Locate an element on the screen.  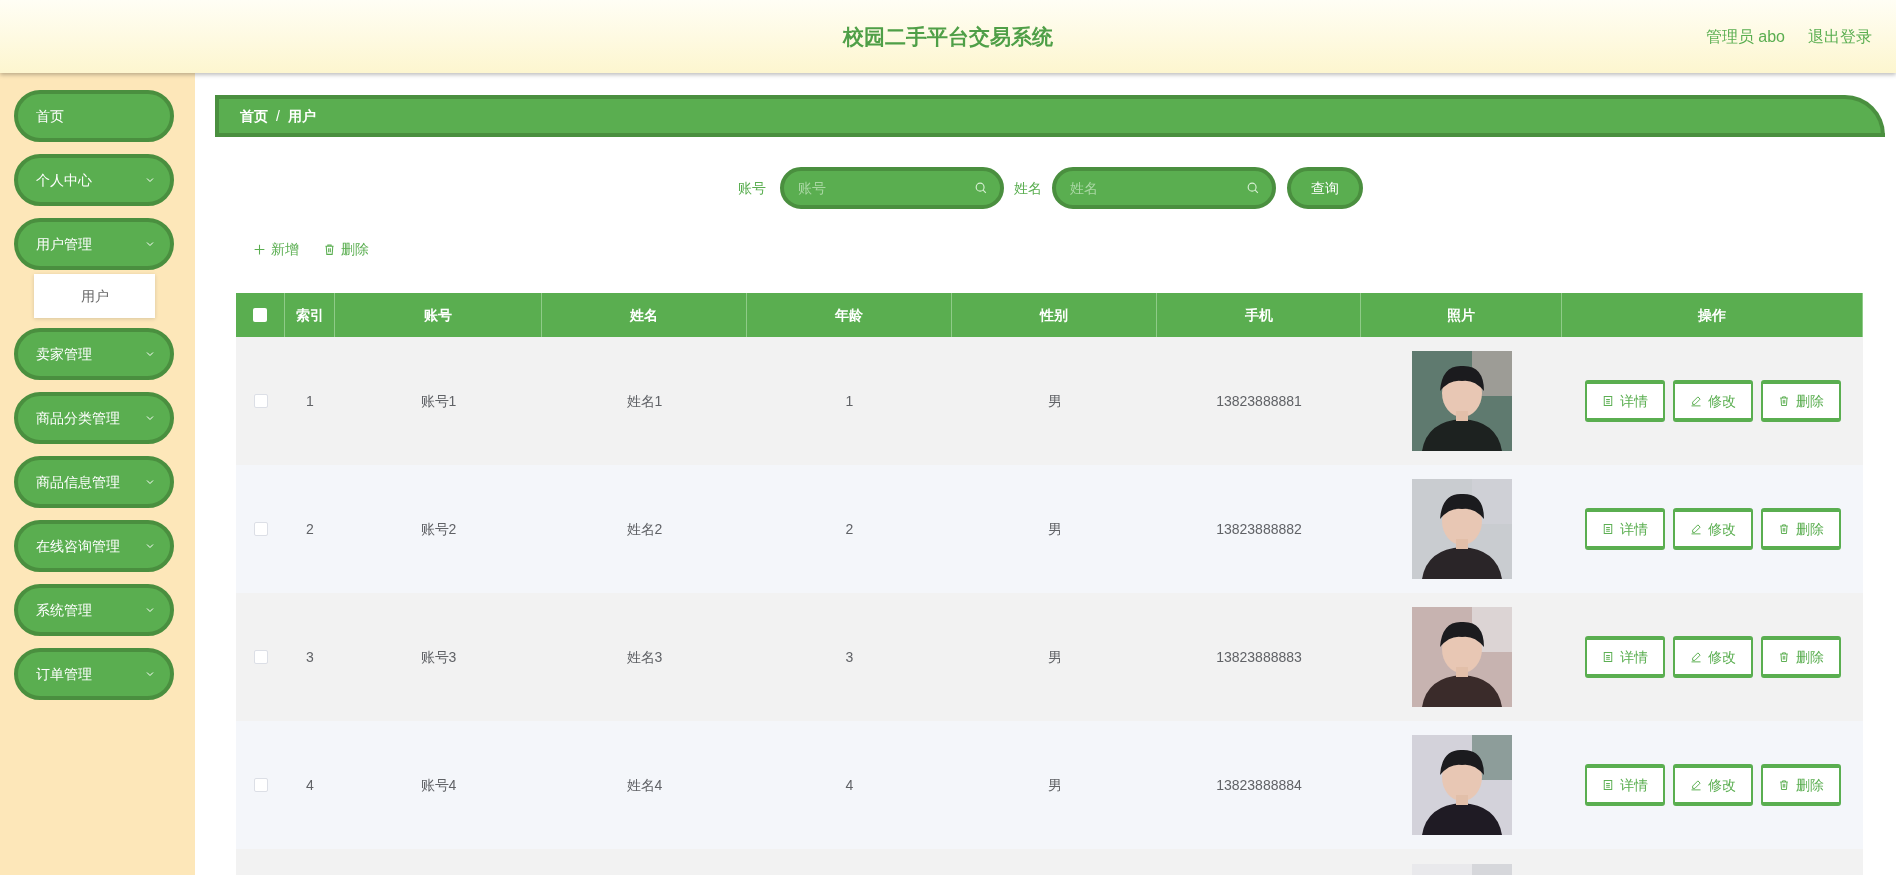
submenu-item: 用户 is located at coordinates (94, 296).